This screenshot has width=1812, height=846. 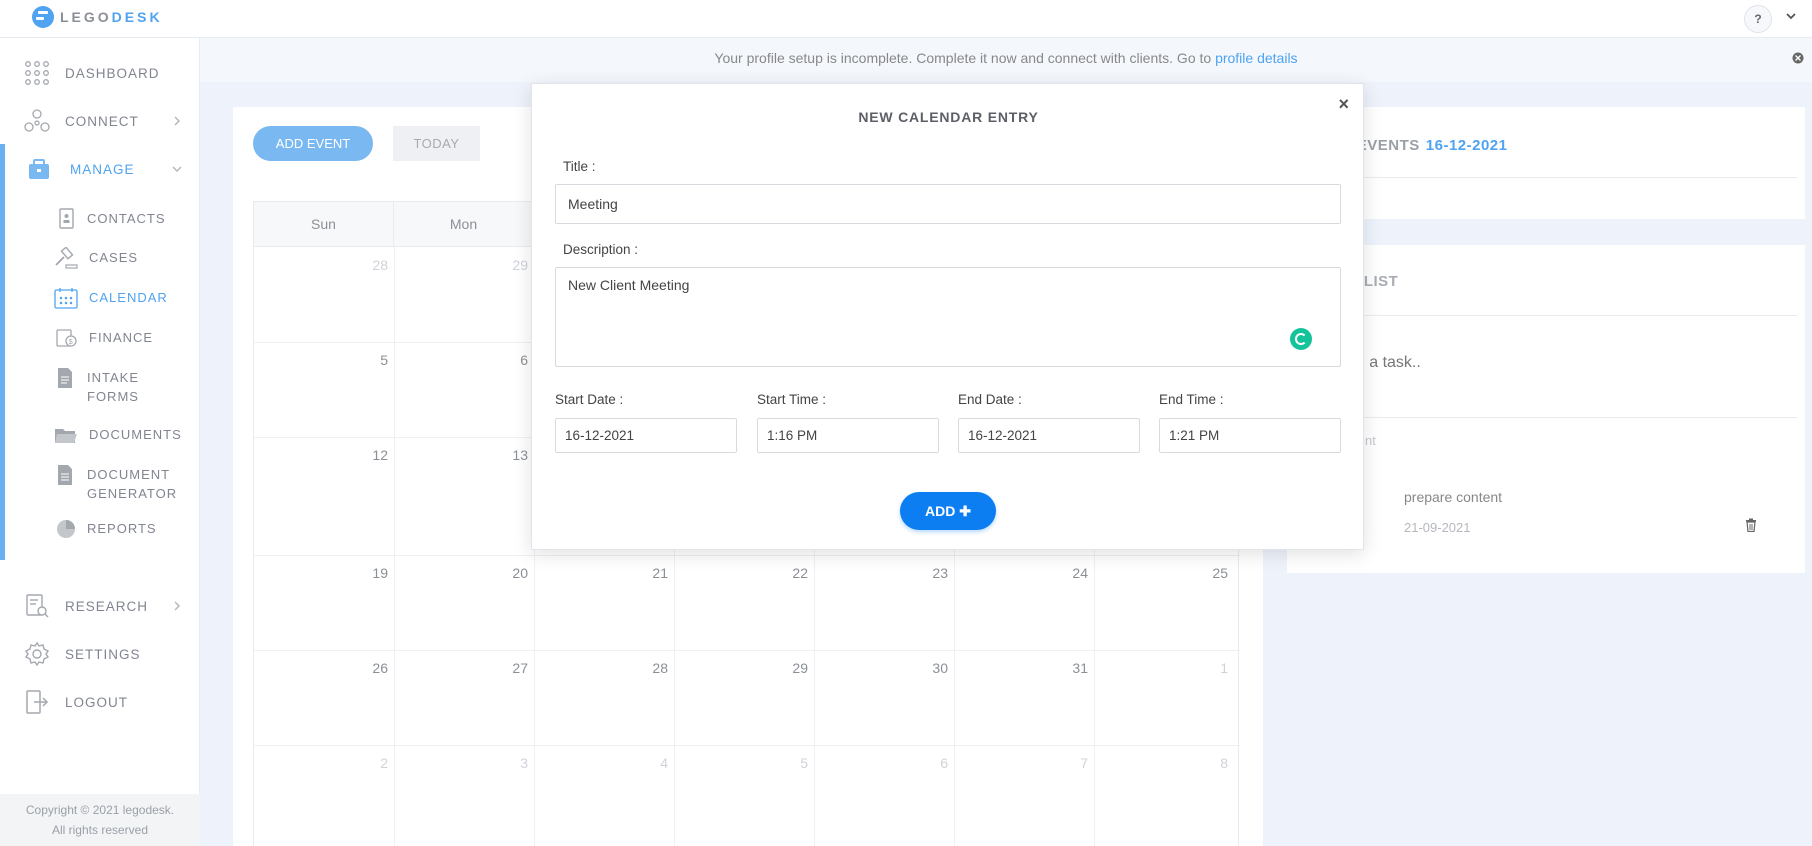 I want to click on end-date-label: End Date :, so click(x=990, y=399).